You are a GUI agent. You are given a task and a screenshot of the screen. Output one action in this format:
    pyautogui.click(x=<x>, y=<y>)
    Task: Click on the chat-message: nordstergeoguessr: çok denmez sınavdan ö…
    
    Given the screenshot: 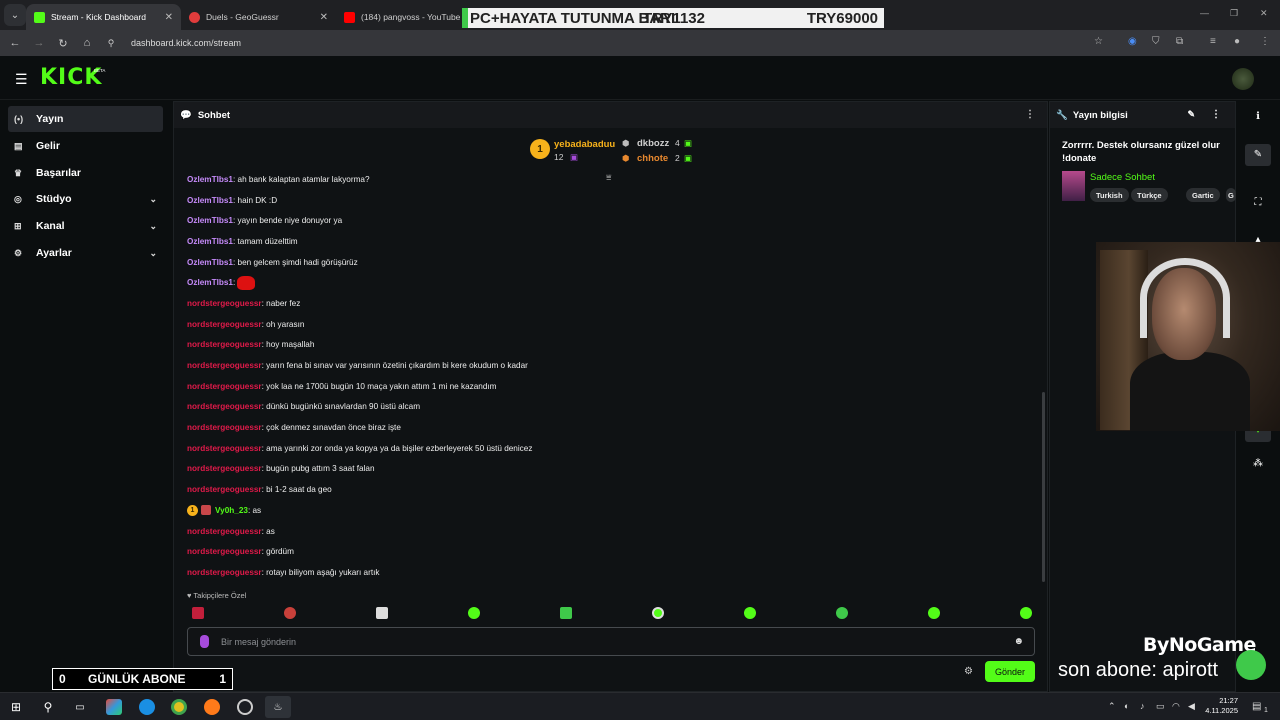 What is the action you would take?
    pyautogui.click(x=607, y=427)
    